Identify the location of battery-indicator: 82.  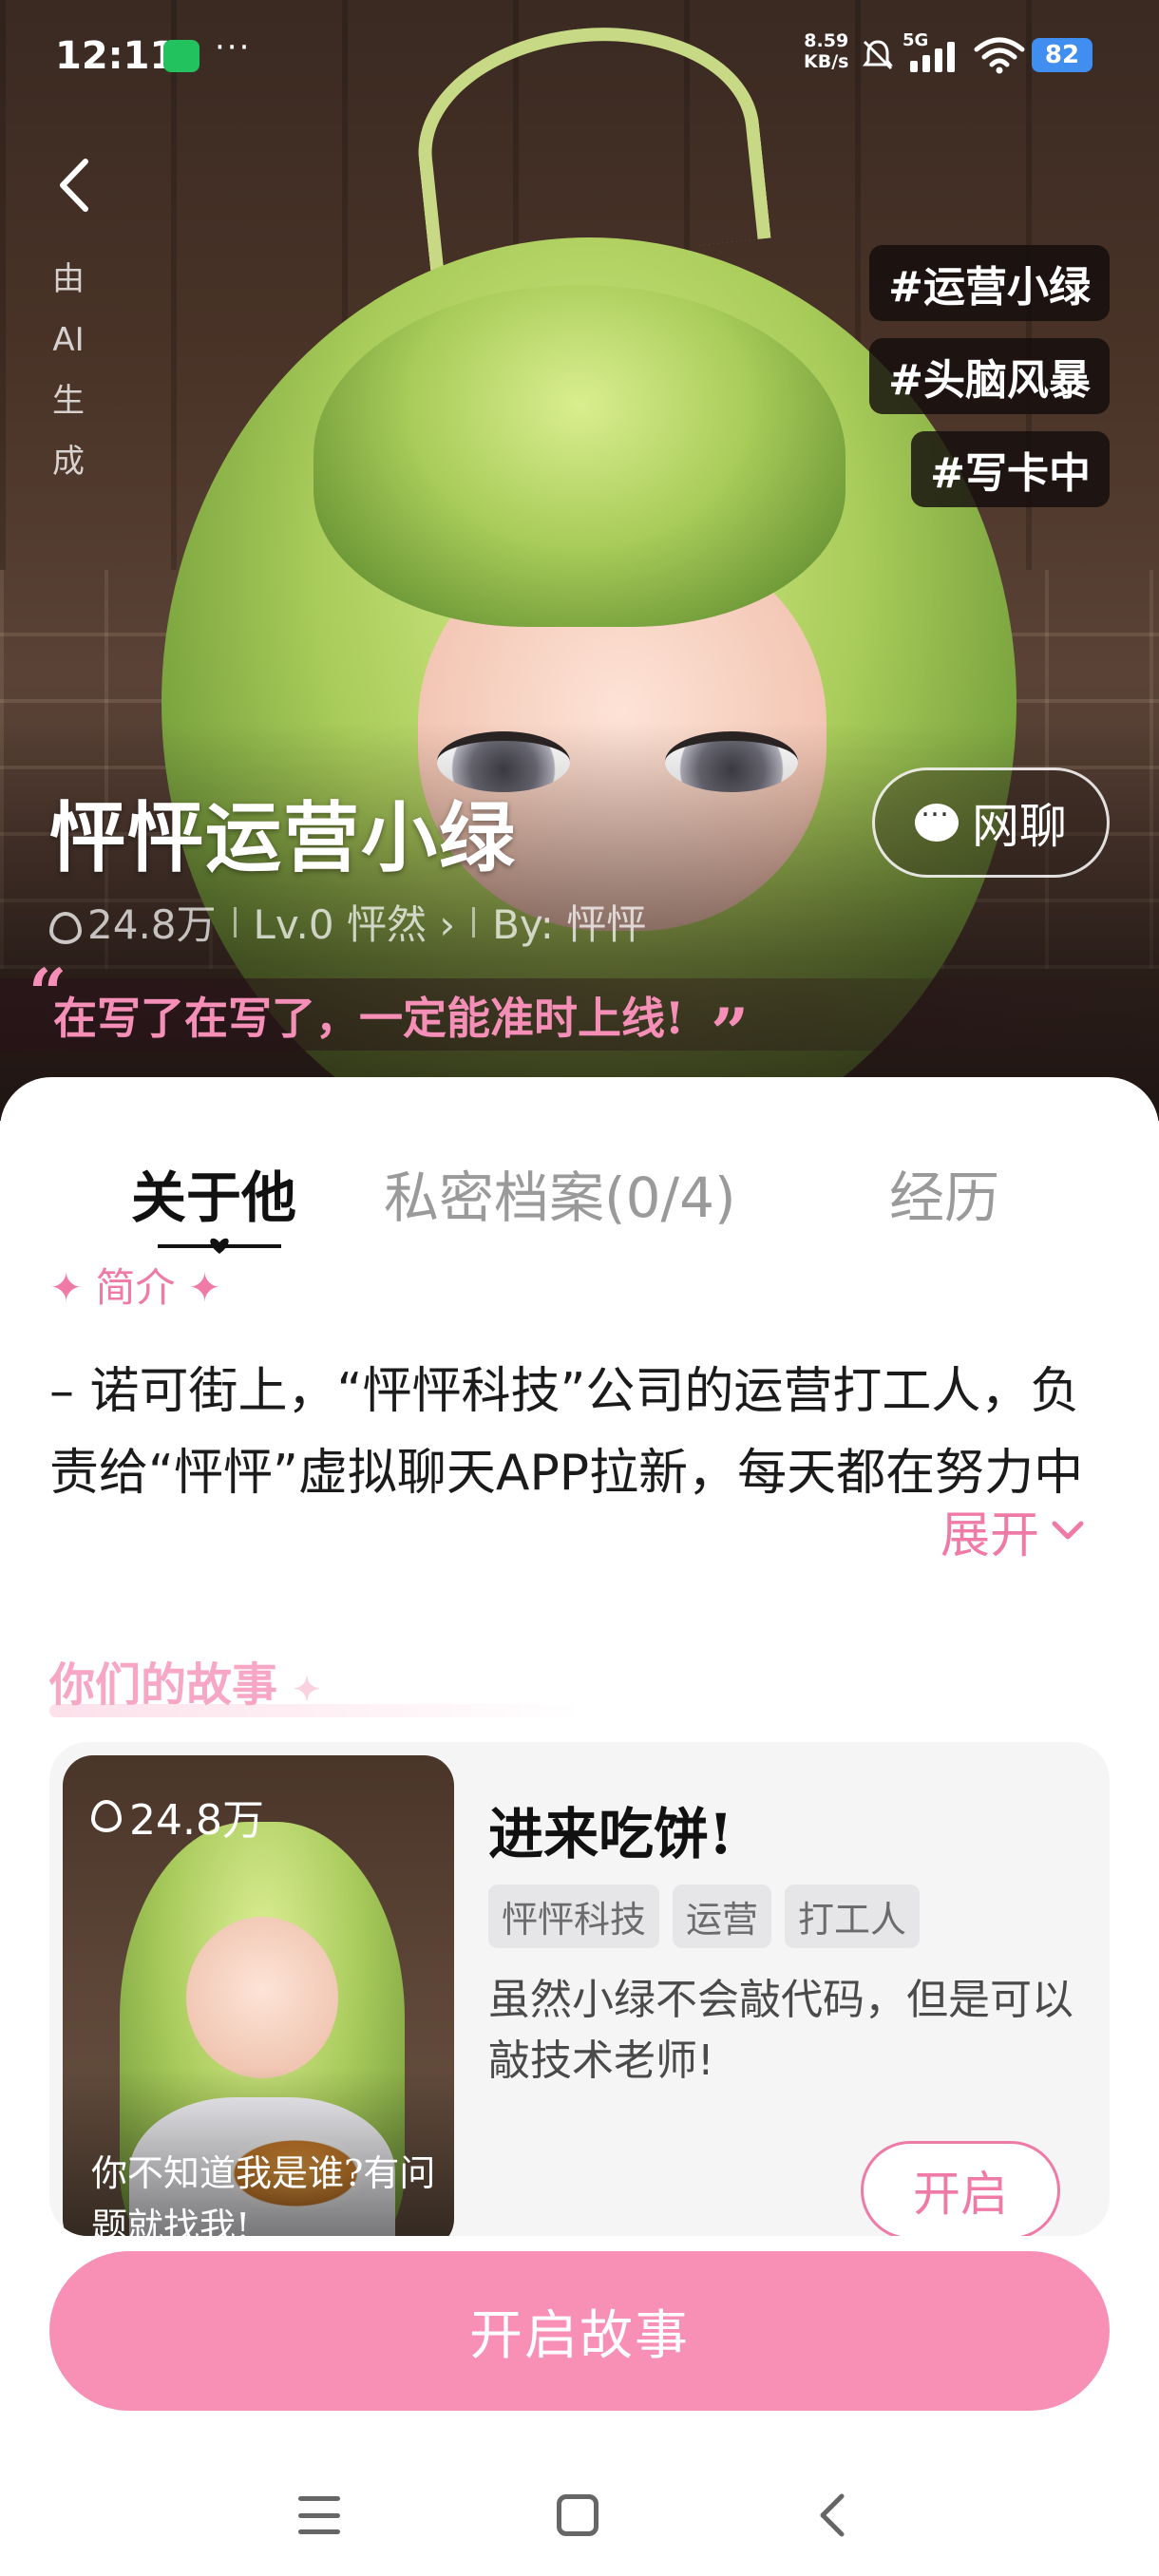
(1062, 55).